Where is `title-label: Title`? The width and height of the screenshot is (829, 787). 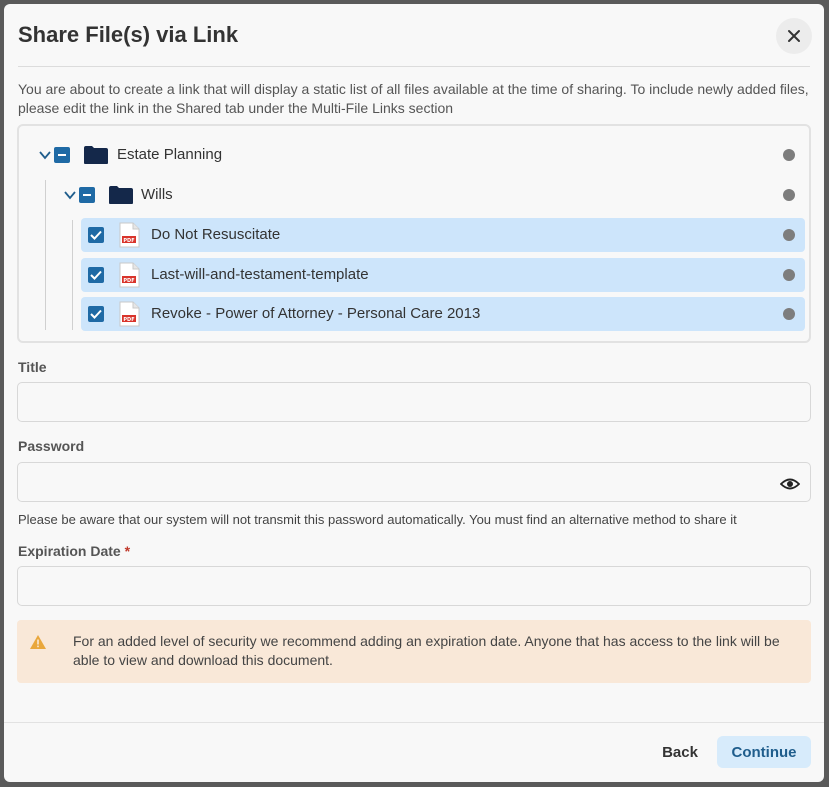
title-label: Title is located at coordinates (32, 367).